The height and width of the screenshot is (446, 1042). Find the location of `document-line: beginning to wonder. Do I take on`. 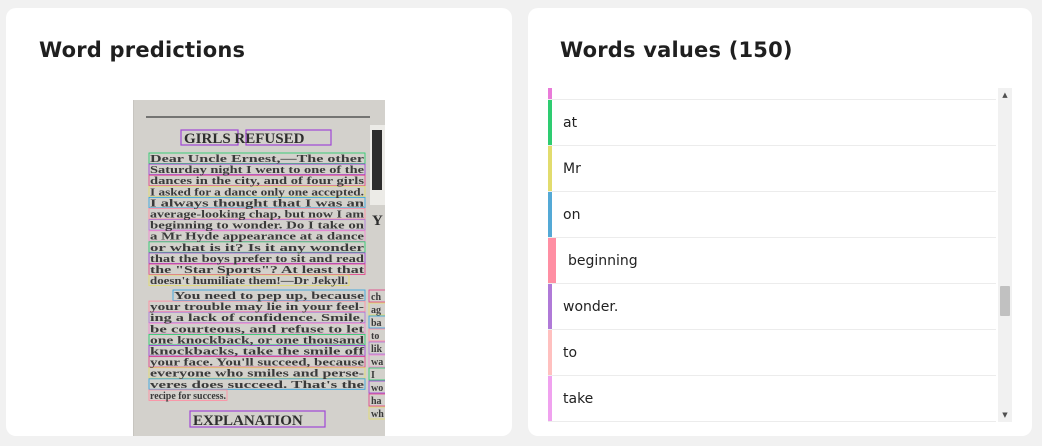

document-line: beginning to wonder. Do I take on is located at coordinates (257, 226).